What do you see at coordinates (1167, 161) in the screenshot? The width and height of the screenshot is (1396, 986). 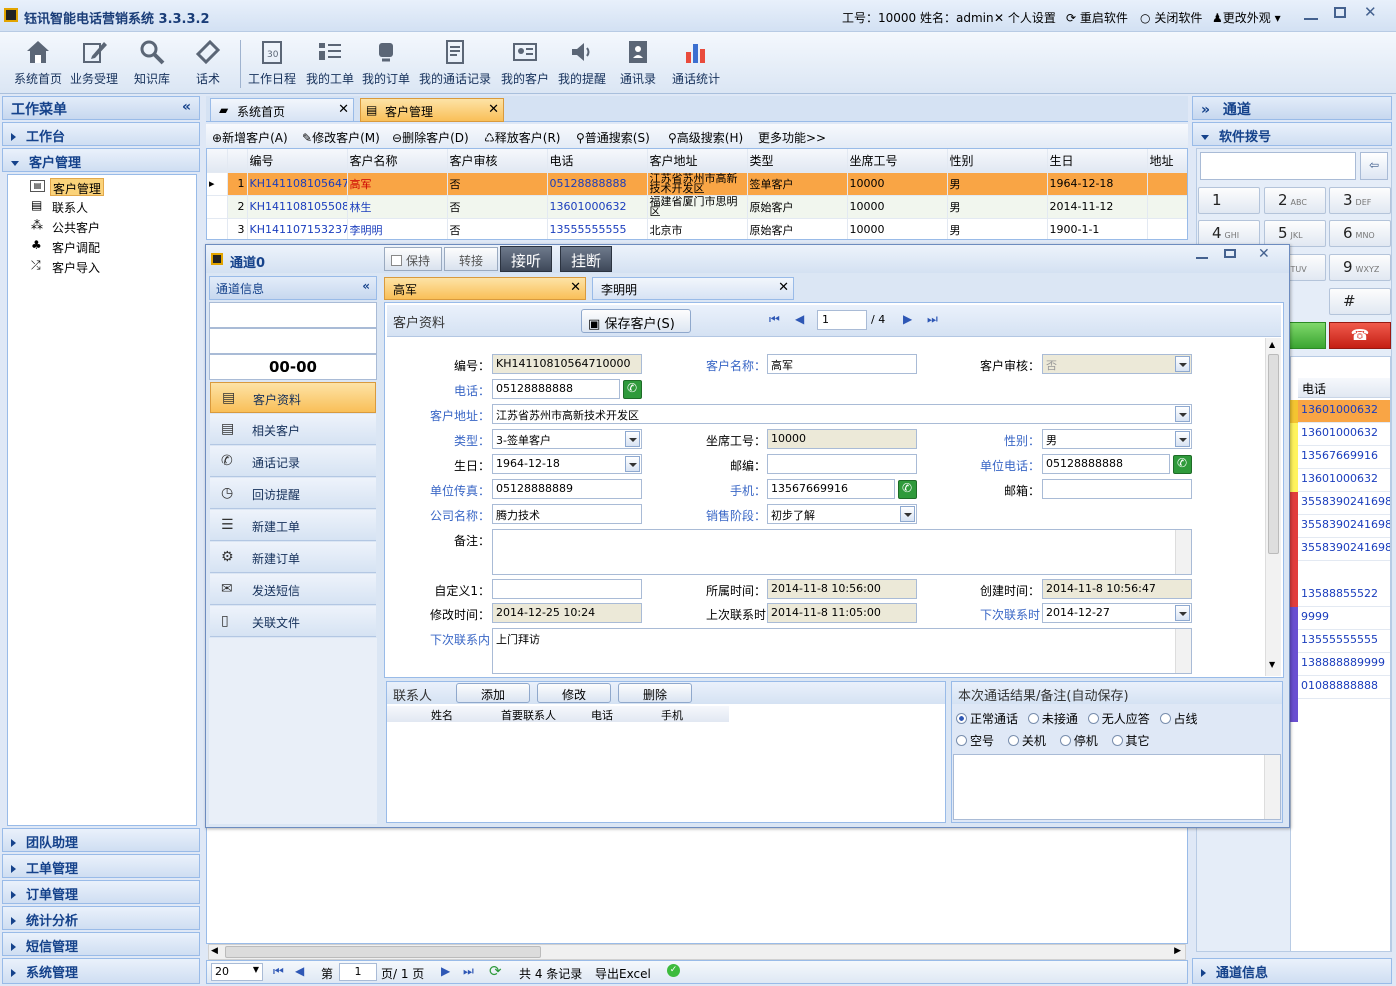 I see `col-header: 地址` at bounding box center [1167, 161].